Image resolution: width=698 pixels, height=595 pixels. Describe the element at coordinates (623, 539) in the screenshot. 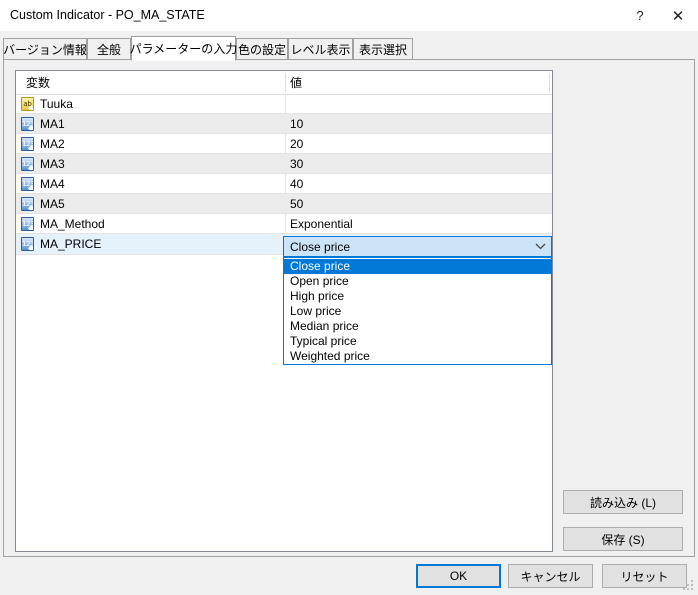

I see `save-button: 保存 (S)` at that location.